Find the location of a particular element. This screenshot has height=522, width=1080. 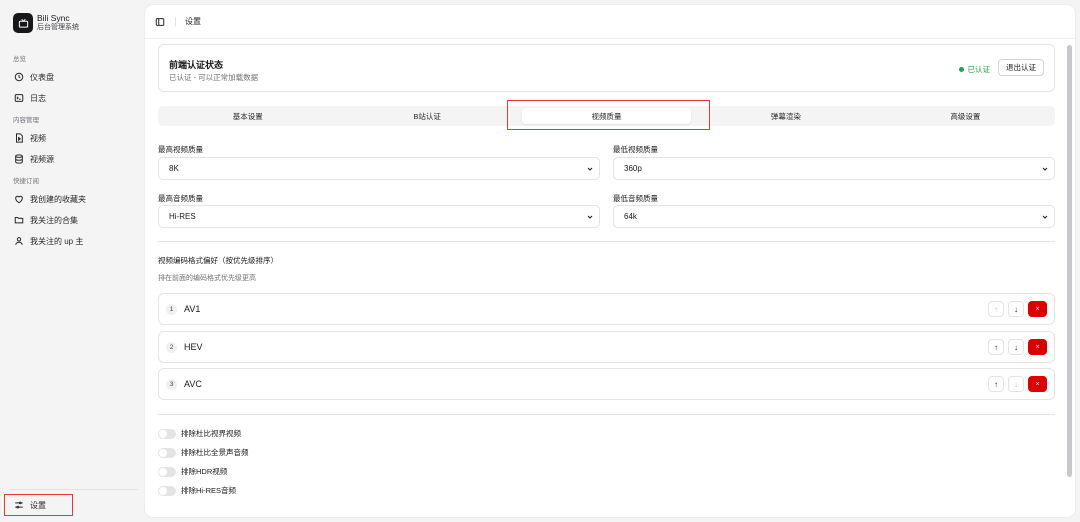

sidebar-item-settings: 设置 is located at coordinates (38, 505).